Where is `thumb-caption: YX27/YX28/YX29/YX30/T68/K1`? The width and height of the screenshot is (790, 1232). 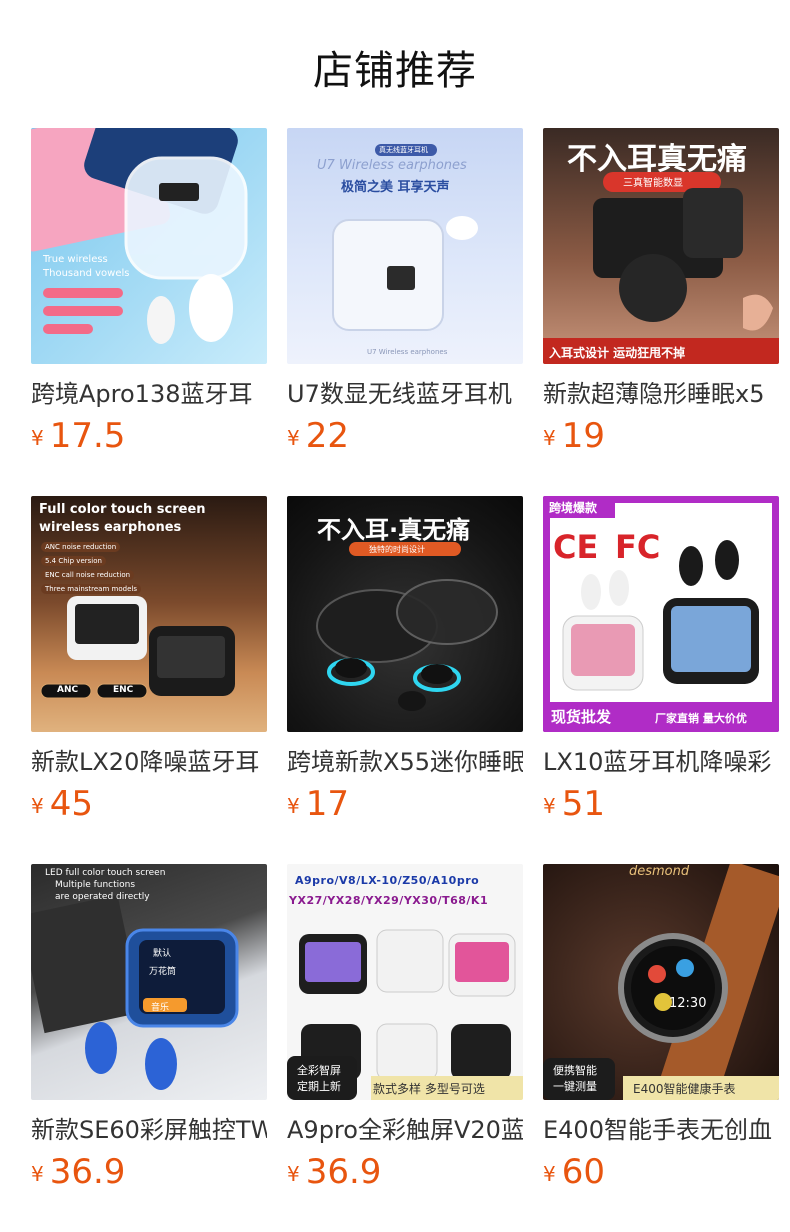 thumb-caption: YX27/YX28/YX29/YX30/T68/K1 is located at coordinates (389, 900).